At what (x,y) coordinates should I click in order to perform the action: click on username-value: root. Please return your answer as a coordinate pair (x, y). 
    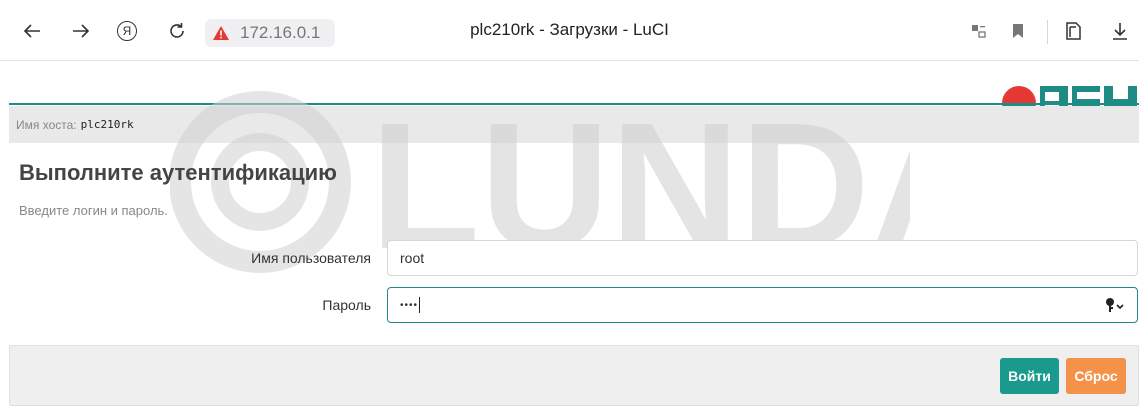
    Looking at the image, I should click on (412, 258).